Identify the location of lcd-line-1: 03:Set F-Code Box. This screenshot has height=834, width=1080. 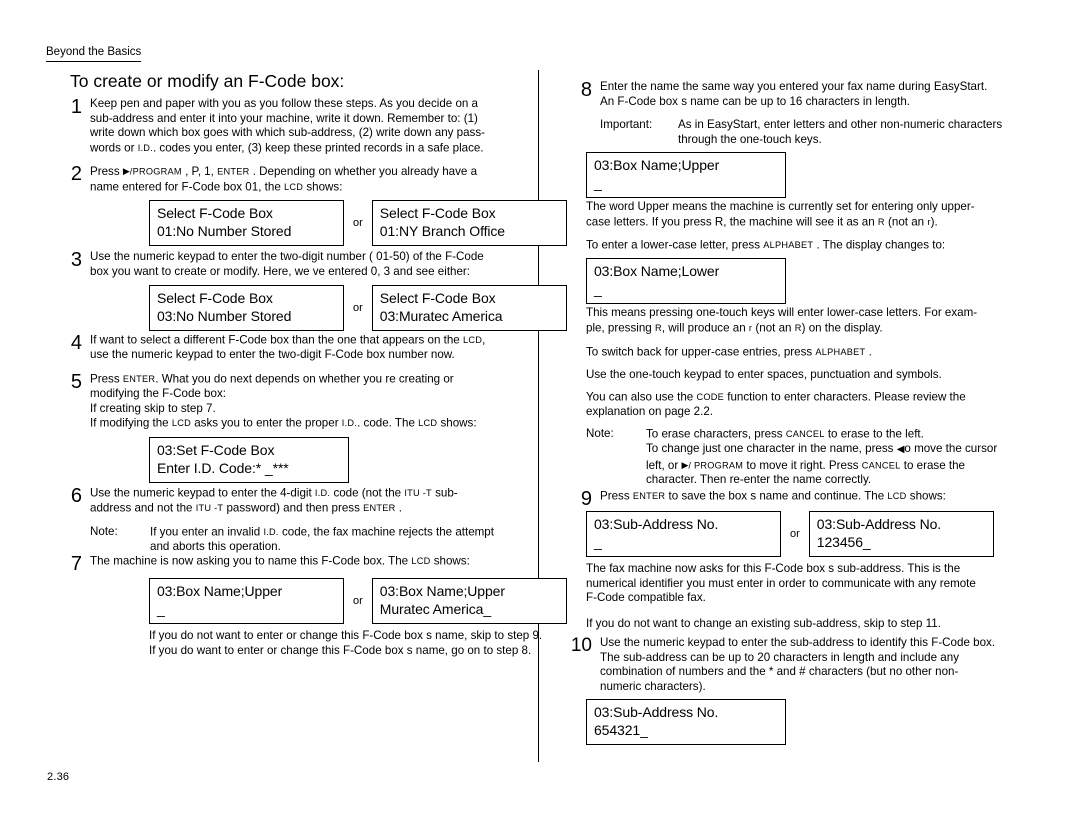
(216, 450).